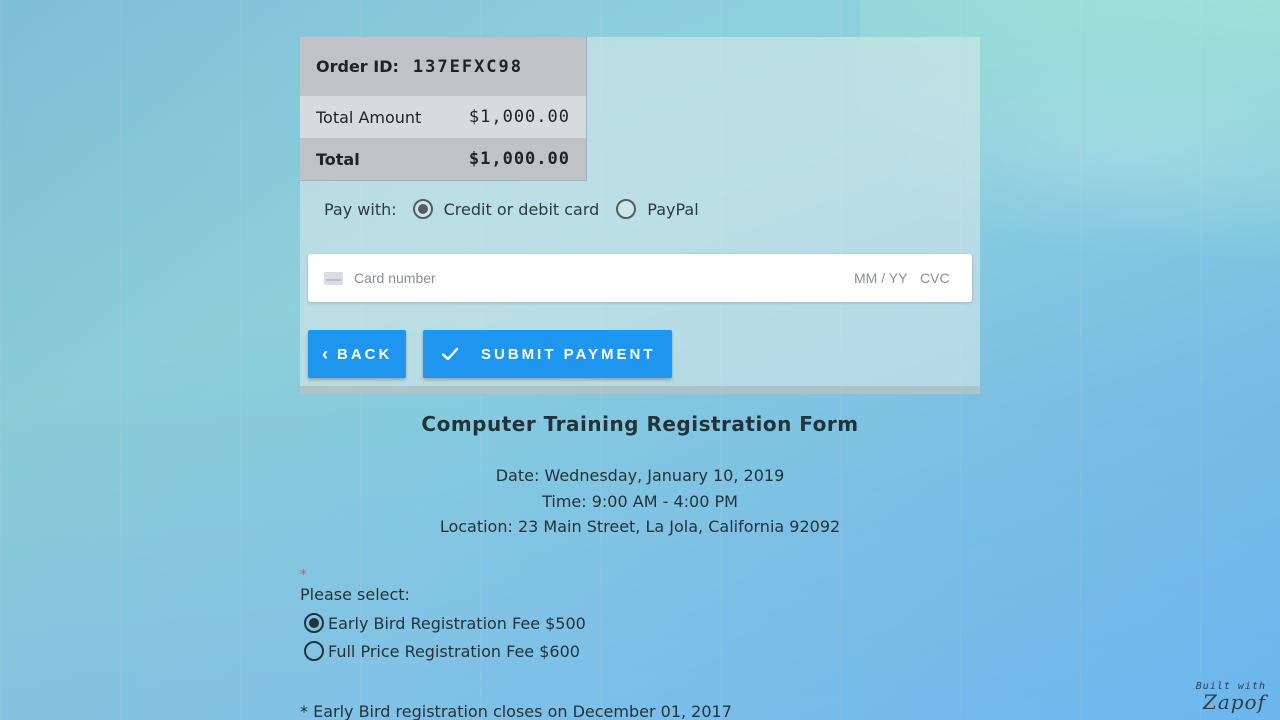 The width and height of the screenshot is (1280, 720). What do you see at coordinates (454, 651) in the screenshot?
I see `fee-option-full-price-label: Full Price Registration Fee $600` at bounding box center [454, 651].